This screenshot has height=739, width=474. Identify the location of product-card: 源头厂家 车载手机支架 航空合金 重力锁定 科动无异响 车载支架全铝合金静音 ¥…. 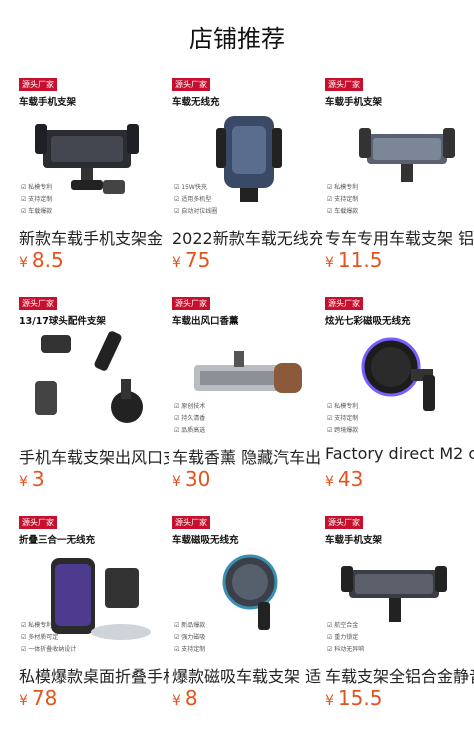
(399, 621).